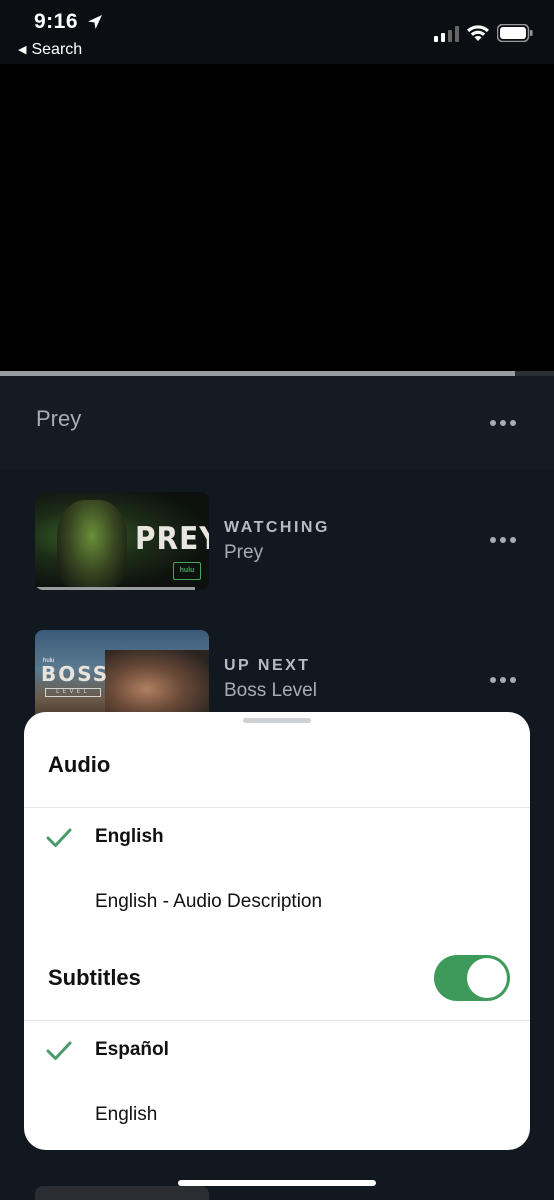 The height and width of the screenshot is (1200, 554). I want to click on queue-item-title: Boss Level, so click(270, 690).